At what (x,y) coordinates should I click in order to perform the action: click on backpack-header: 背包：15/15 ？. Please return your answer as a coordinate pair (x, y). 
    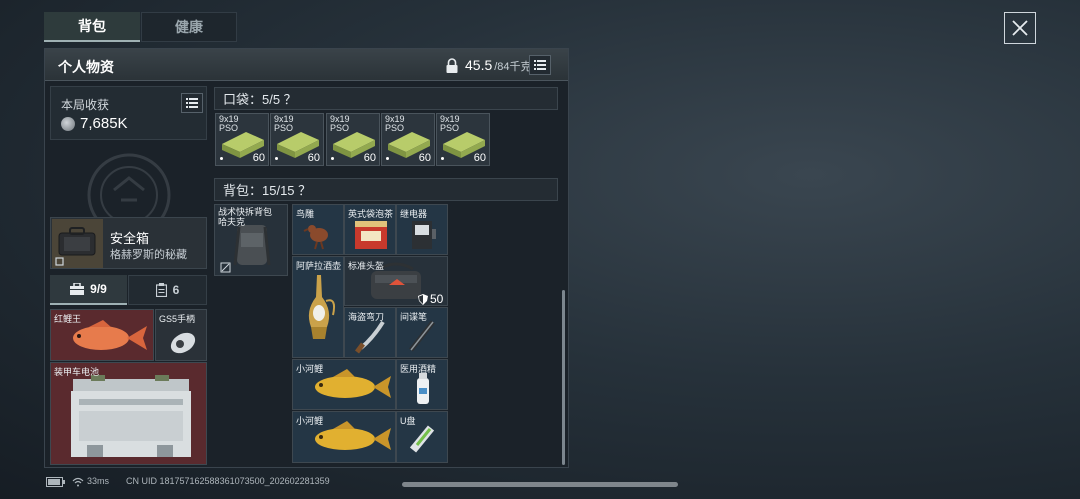
    Looking at the image, I should click on (386, 189).